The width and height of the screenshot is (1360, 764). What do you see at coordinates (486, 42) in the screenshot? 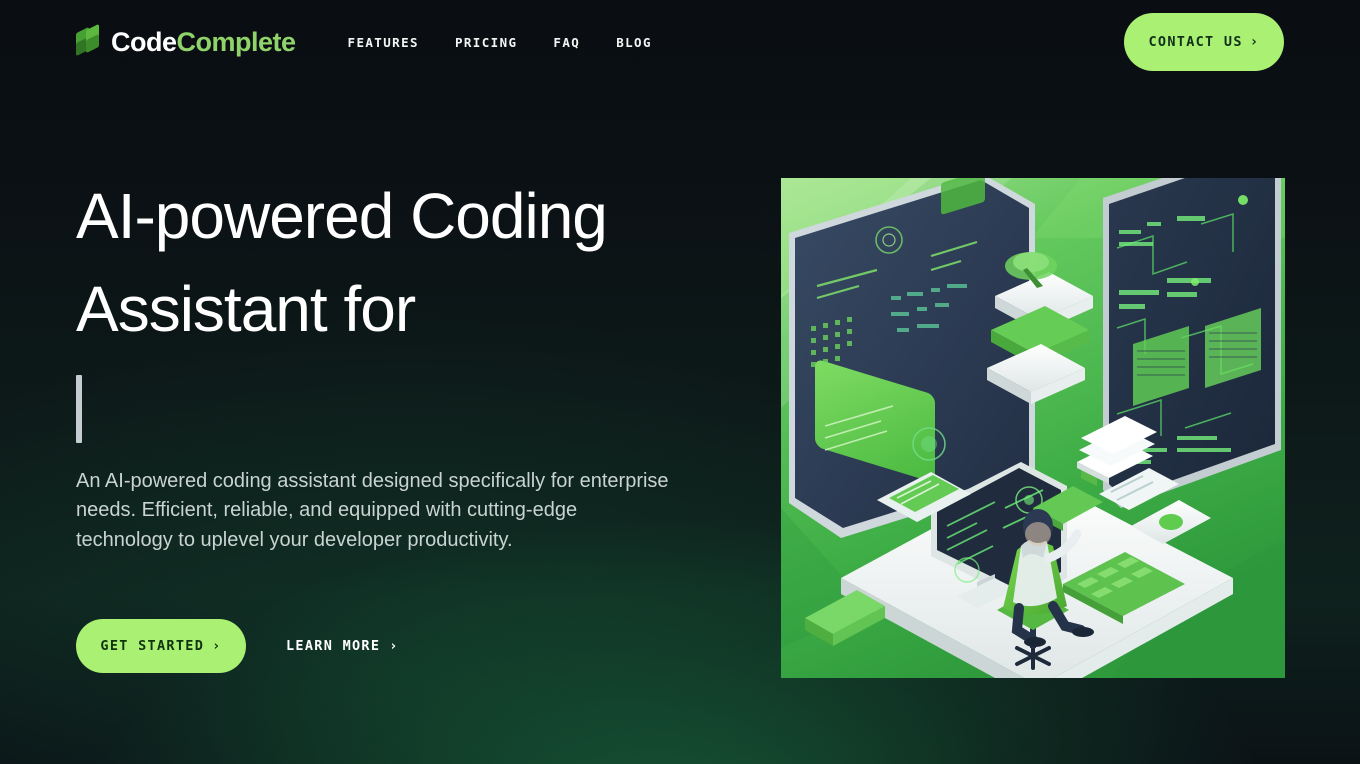
I see `nav-item-pricing: PRICING` at bounding box center [486, 42].